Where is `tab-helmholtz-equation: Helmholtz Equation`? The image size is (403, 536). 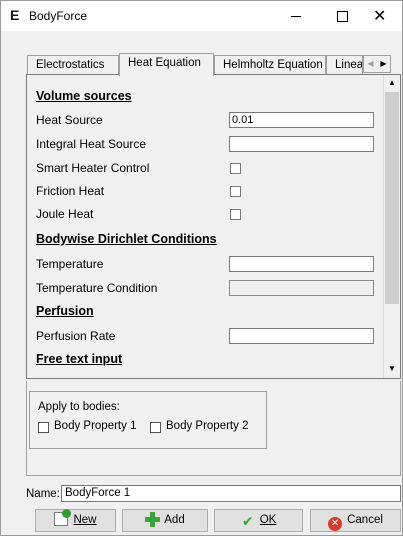
tab-helmholtz-equation: Helmholtz Equation is located at coordinates (270, 65).